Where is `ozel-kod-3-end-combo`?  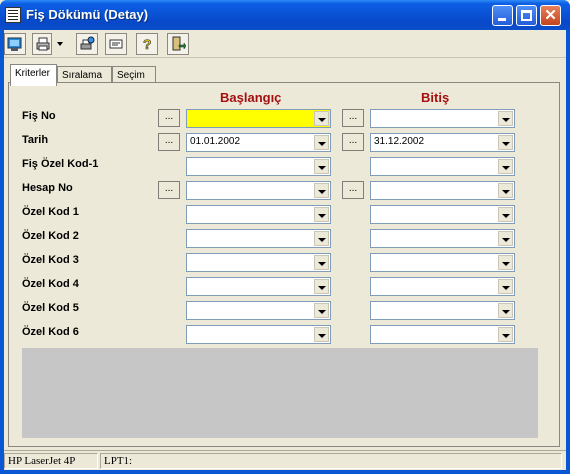
ozel-kod-3-end-combo is located at coordinates (442, 262).